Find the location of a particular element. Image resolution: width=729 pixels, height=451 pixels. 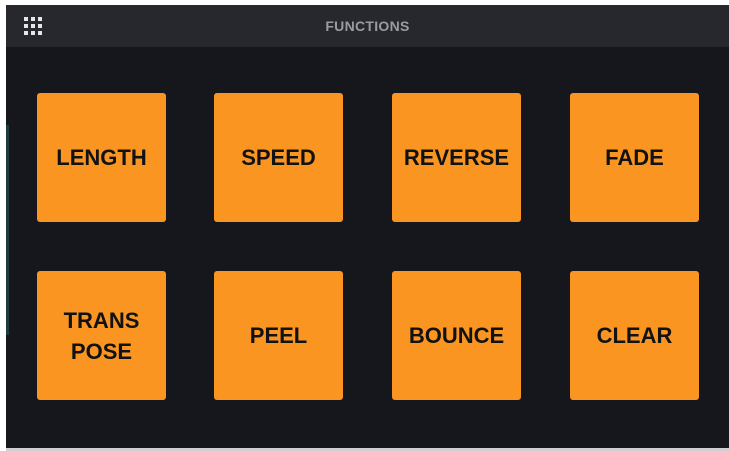

transpose-pad: TRANS POSE is located at coordinates (101, 335).